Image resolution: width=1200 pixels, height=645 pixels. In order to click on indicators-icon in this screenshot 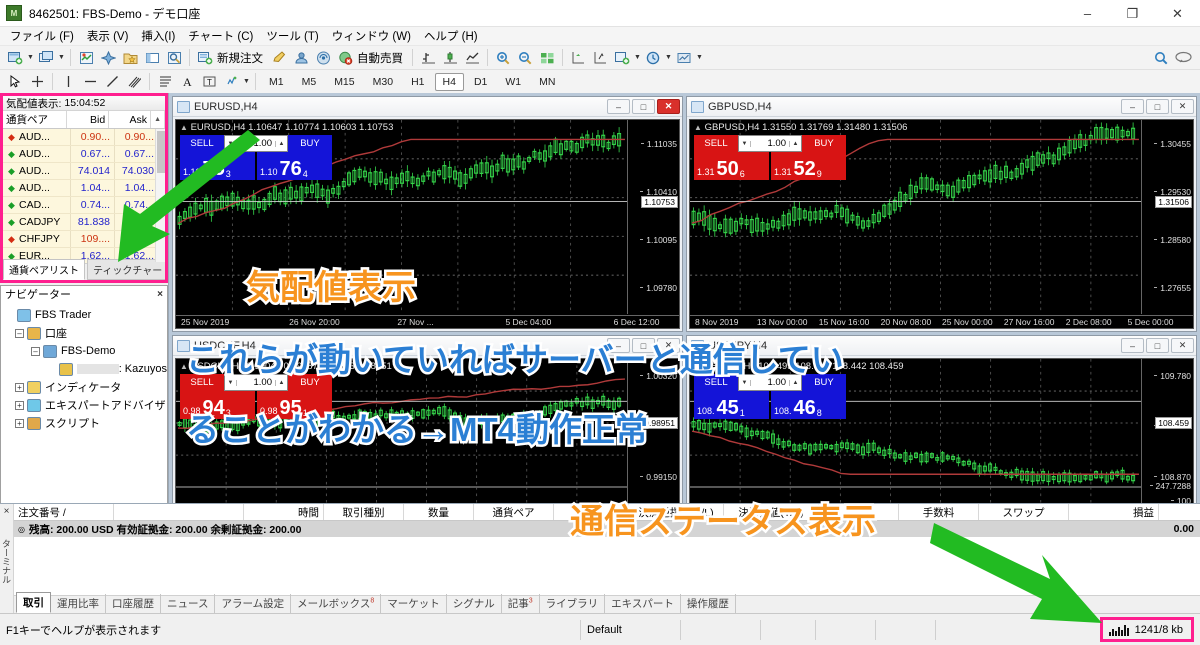, I will do `click(622, 58)`.